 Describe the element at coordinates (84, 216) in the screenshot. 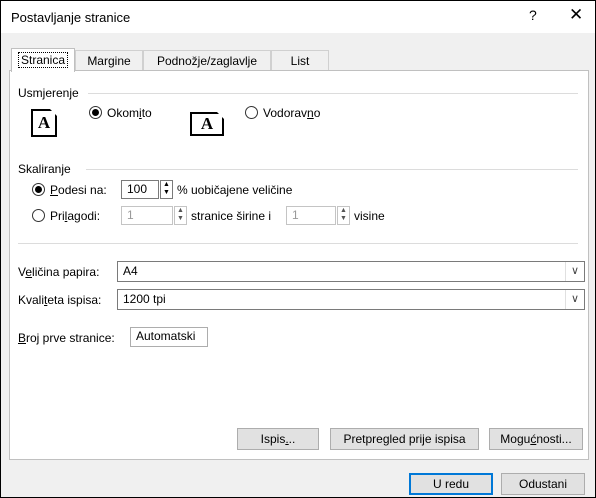

I see `fit-label-post: agodi:` at that location.